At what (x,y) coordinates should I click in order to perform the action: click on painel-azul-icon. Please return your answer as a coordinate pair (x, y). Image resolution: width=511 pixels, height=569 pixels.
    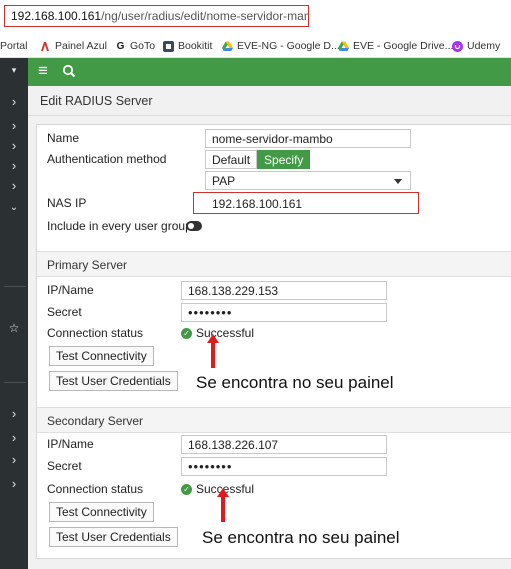
    Looking at the image, I should click on (45, 46).